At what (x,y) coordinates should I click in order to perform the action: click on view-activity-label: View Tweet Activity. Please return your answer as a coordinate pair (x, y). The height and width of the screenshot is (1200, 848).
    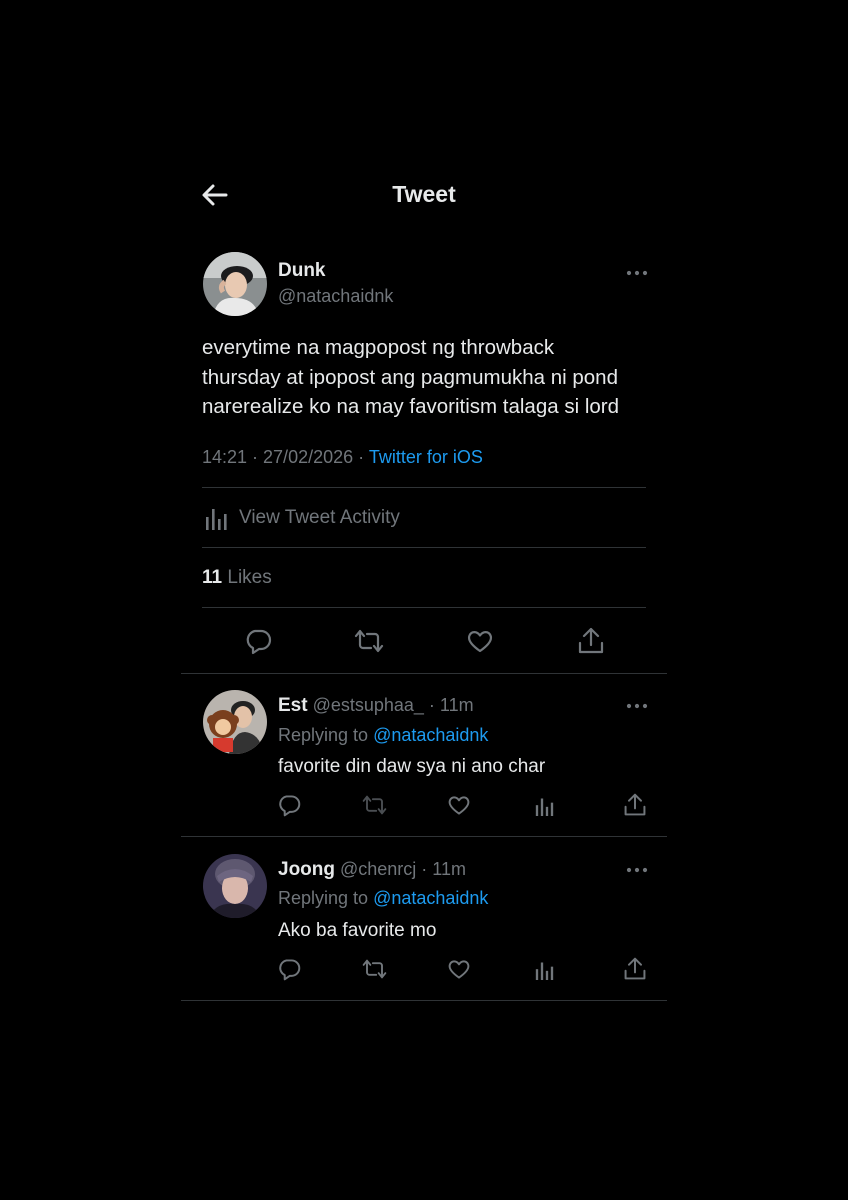
    Looking at the image, I should click on (319, 517).